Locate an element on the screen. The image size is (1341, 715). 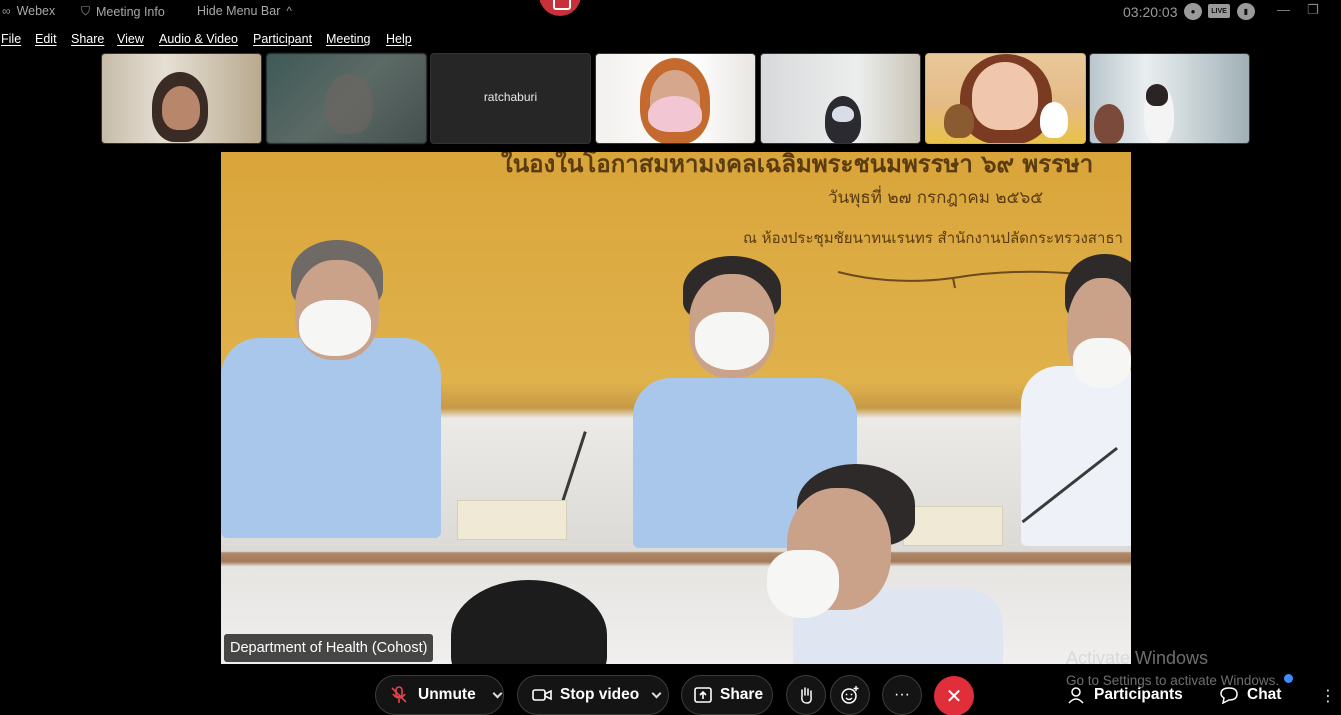
reactions-button is located at coordinates (850, 695).